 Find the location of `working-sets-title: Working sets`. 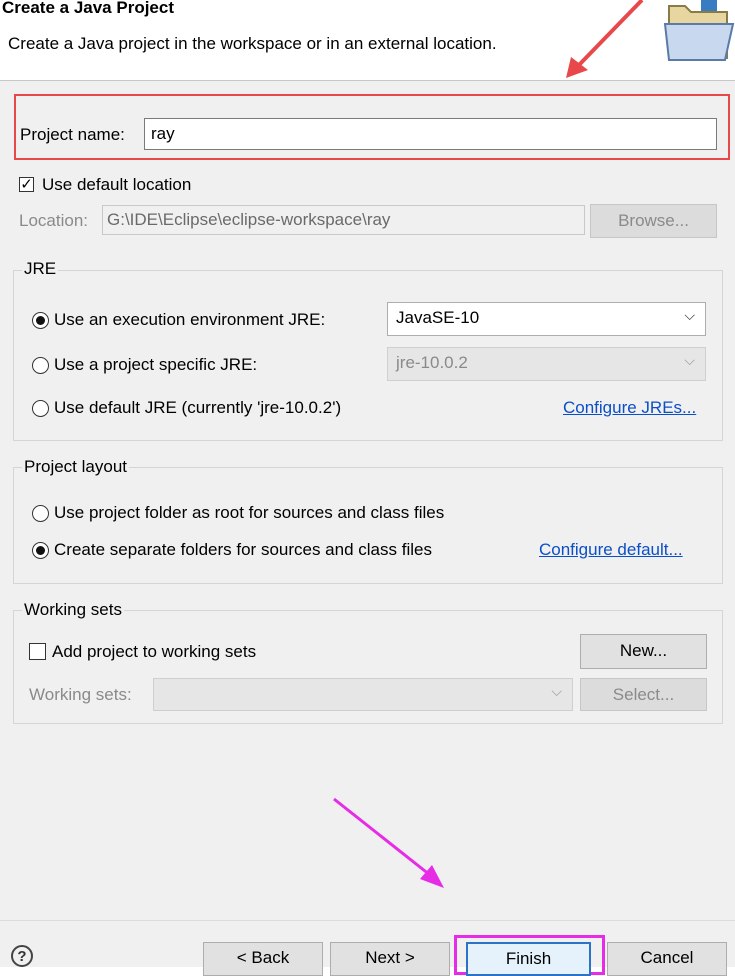

working-sets-title: Working sets is located at coordinates (73, 610).